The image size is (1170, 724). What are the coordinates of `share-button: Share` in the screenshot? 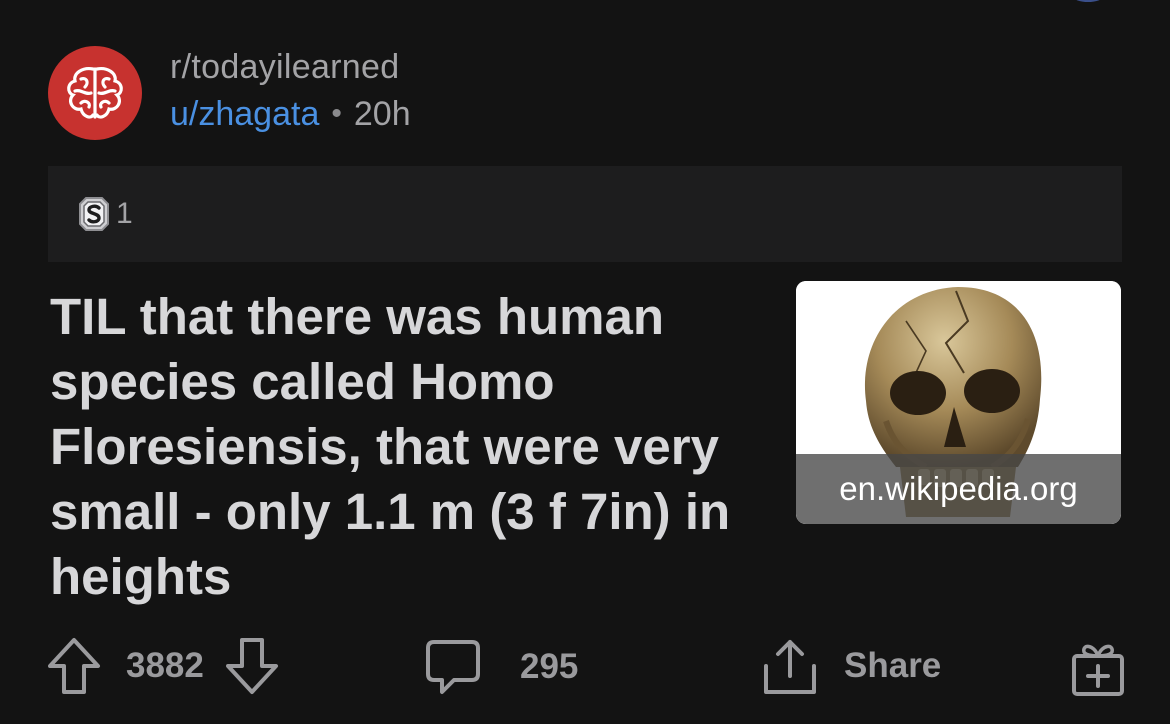 It's located at (850, 666).